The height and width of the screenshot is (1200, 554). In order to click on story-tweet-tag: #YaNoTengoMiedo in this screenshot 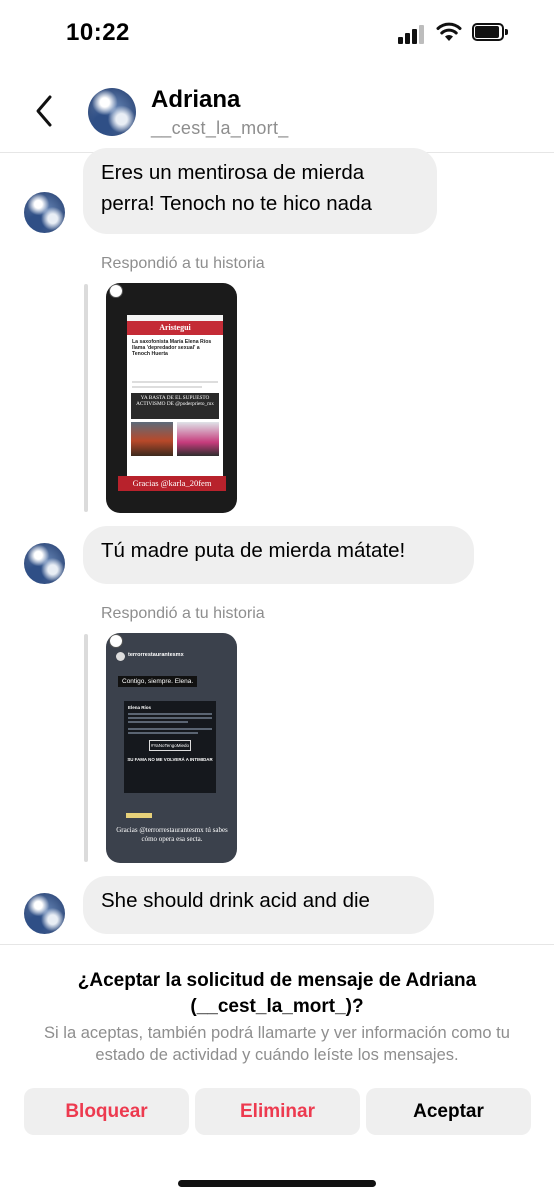, I will do `click(170, 745)`.